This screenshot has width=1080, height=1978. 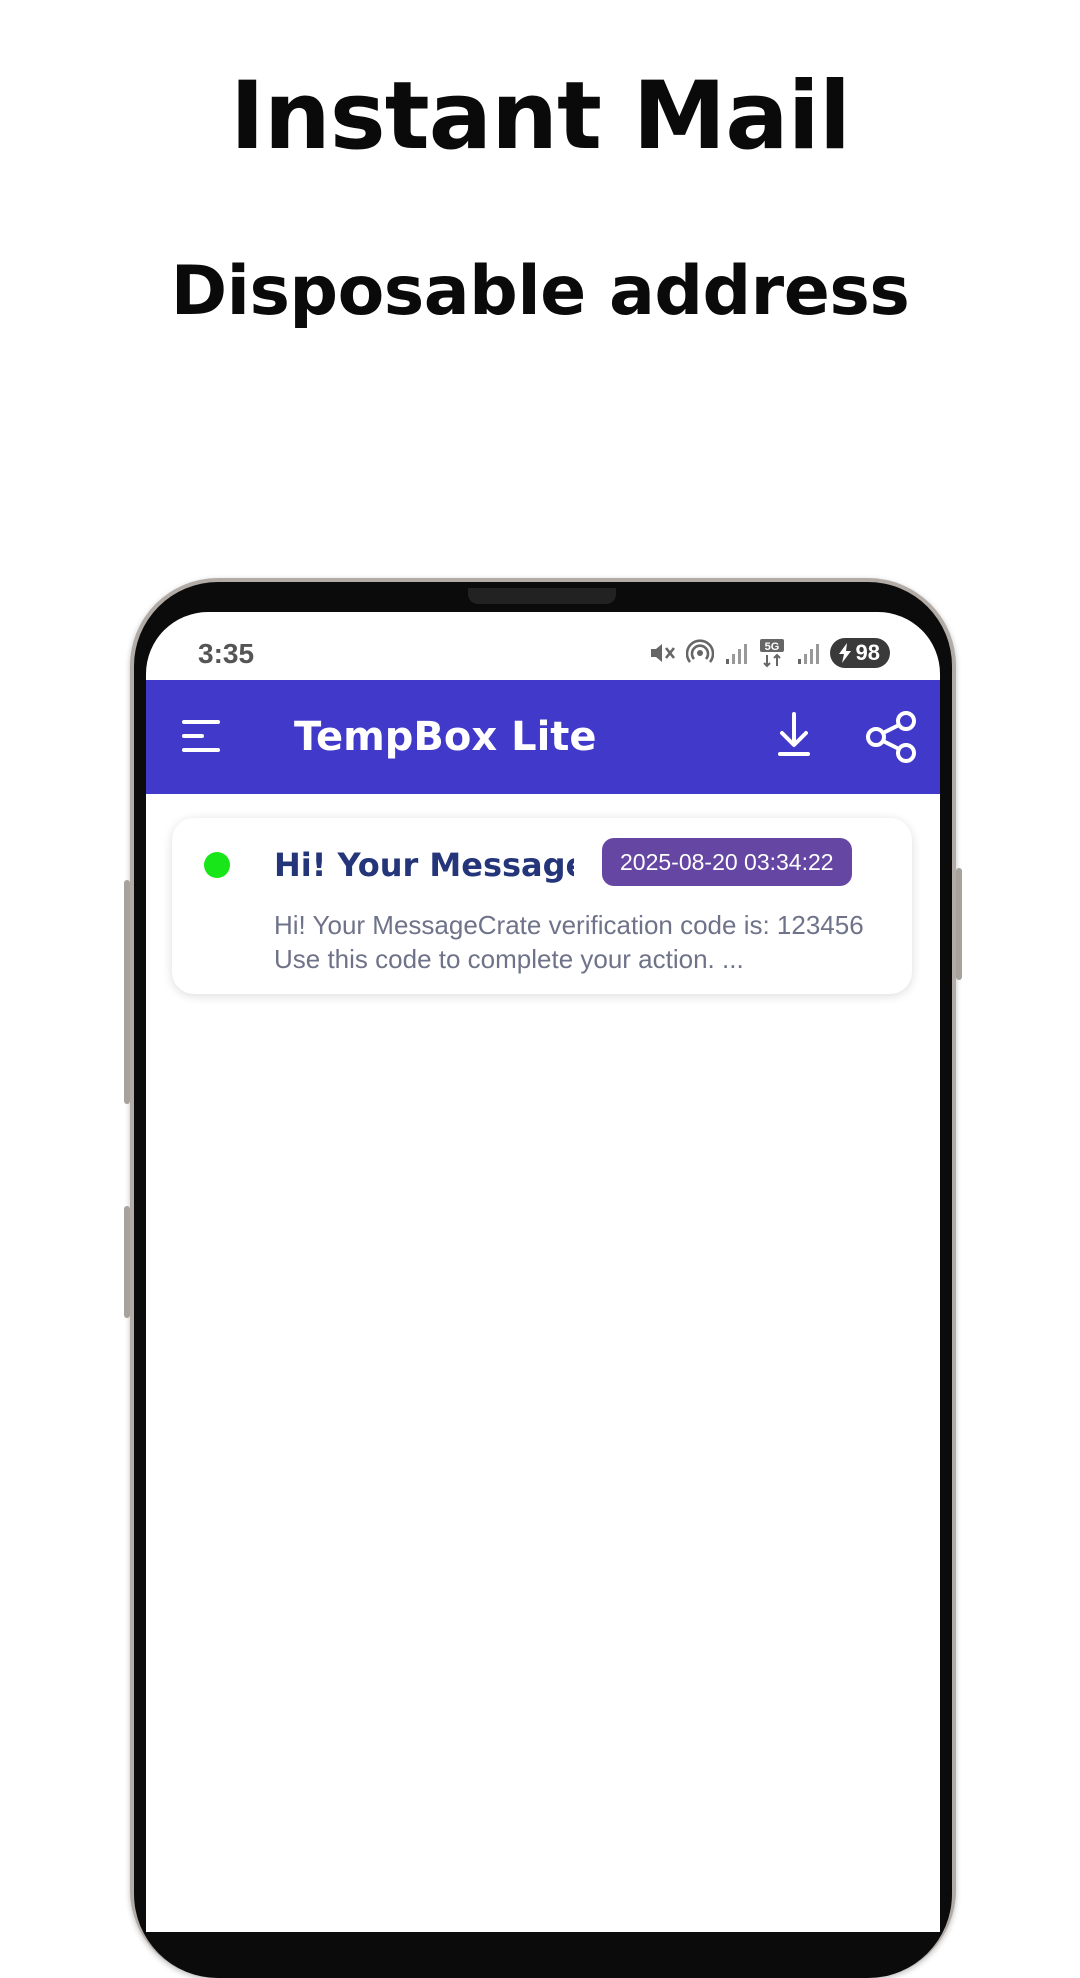 I want to click on unread-indicator, so click(x=217, y=865).